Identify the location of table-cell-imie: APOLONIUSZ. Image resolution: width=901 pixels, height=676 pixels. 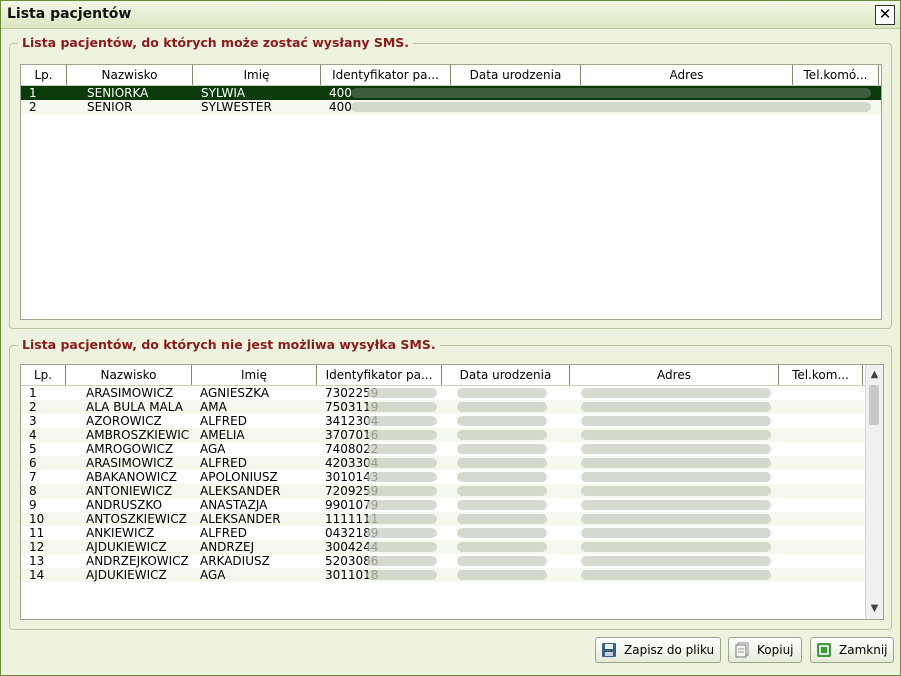
(239, 477).